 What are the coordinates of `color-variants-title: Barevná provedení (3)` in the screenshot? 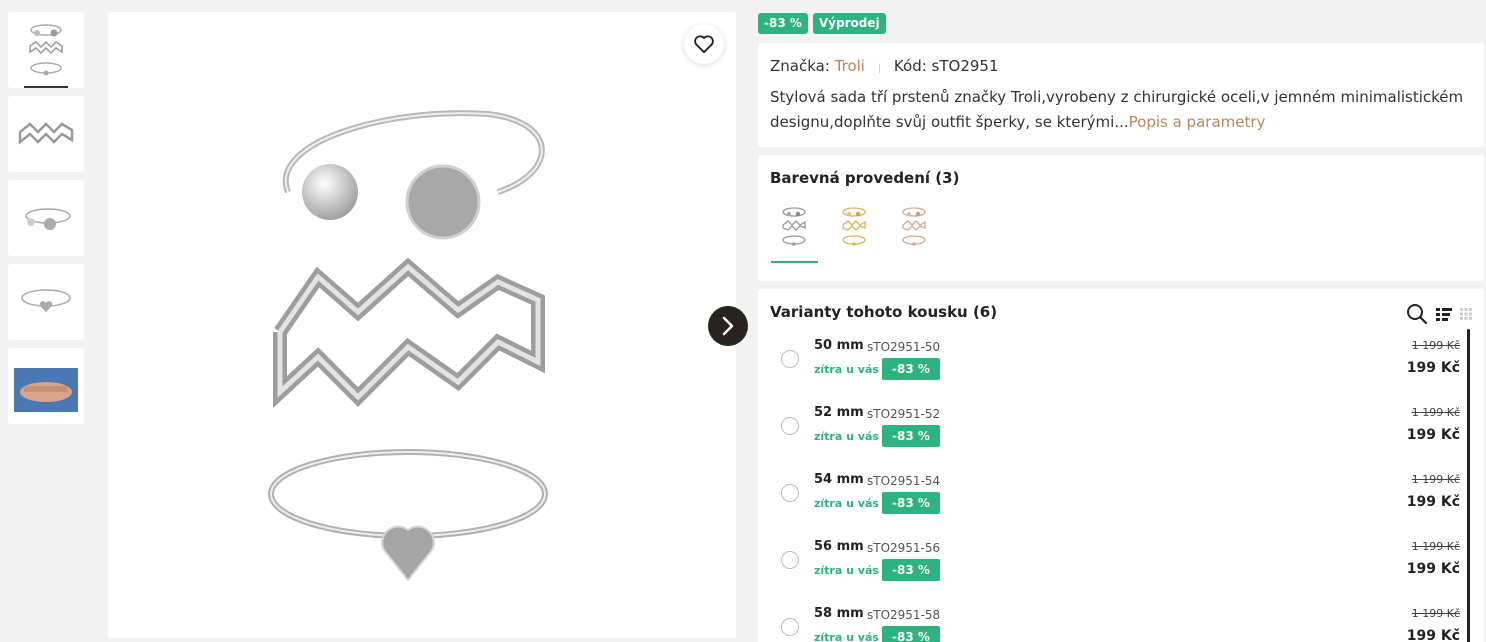 It's located at (865, 178).